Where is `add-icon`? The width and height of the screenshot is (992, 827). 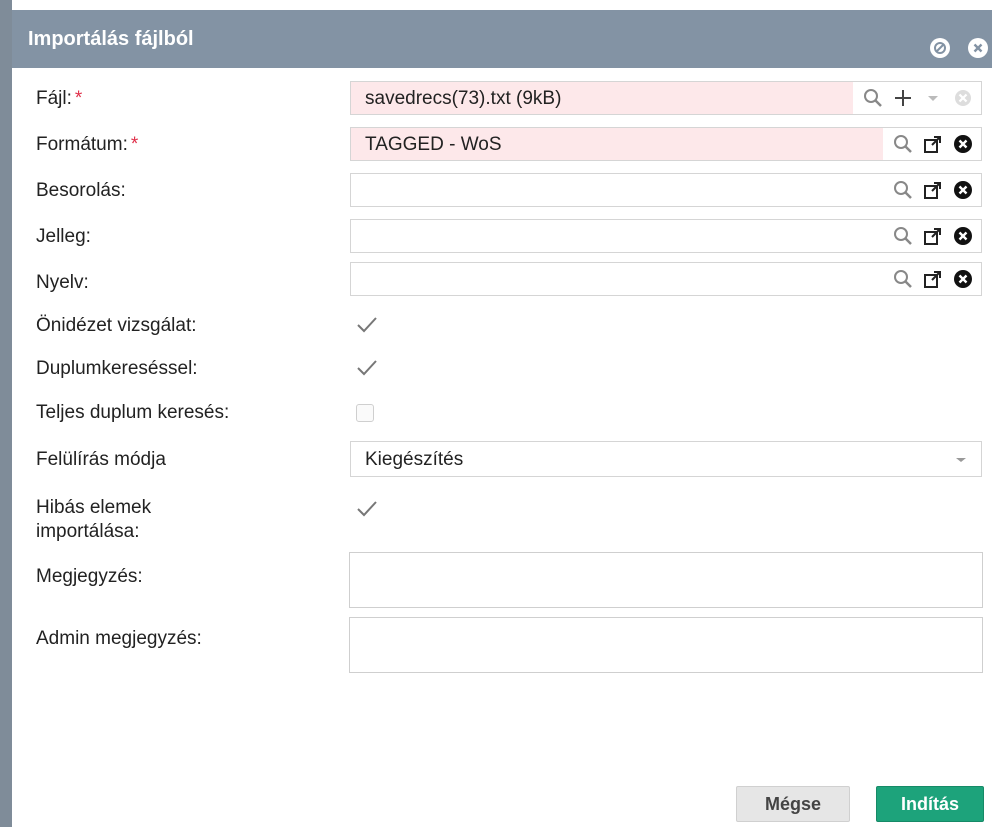
add-icon is located at coordinates (903, 98).